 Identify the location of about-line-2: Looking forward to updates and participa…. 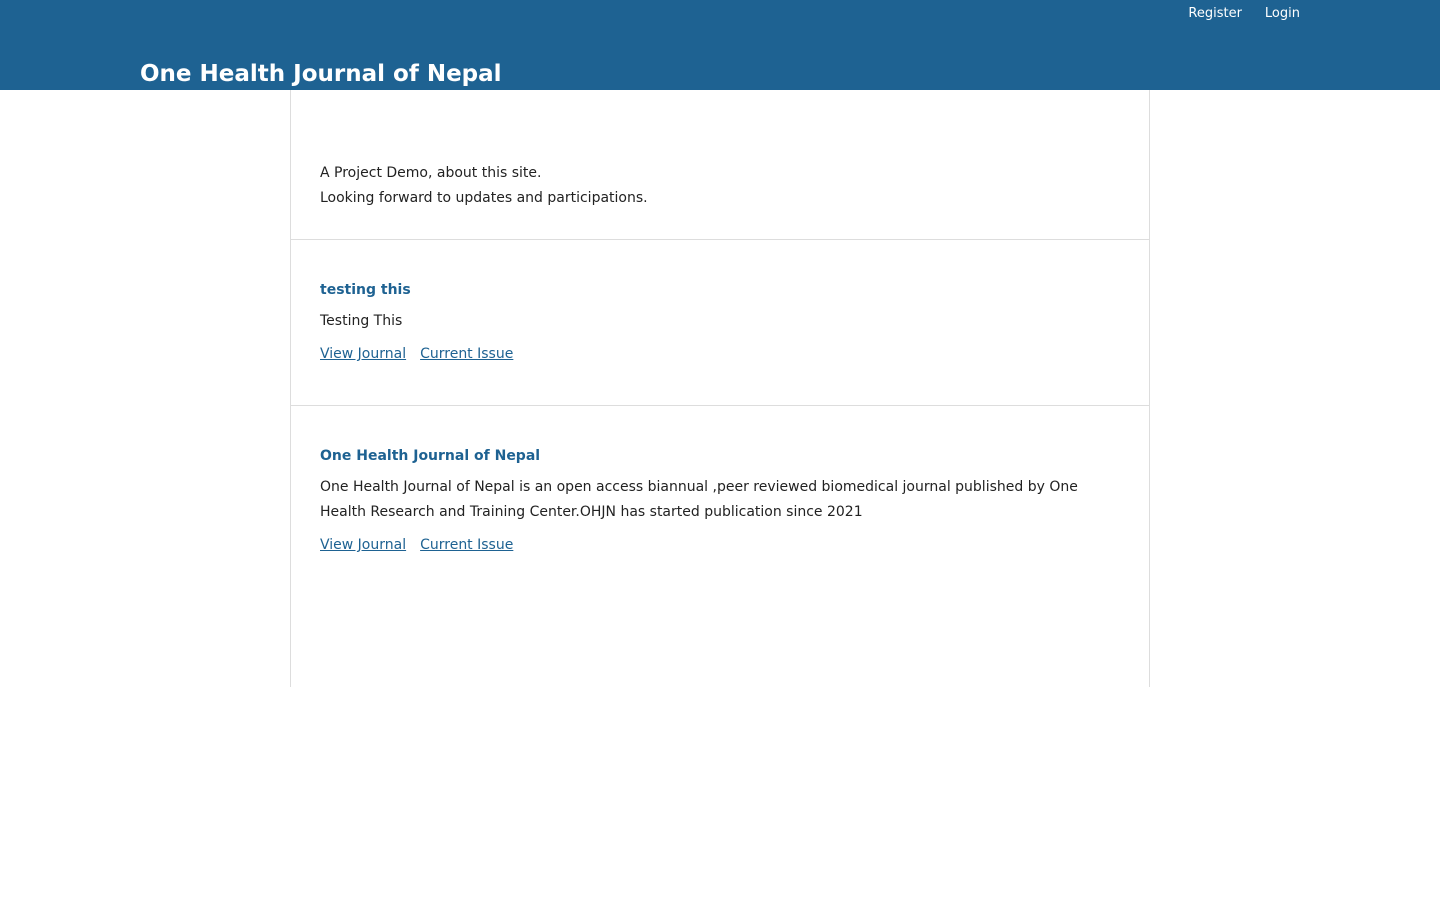
(484, 198).